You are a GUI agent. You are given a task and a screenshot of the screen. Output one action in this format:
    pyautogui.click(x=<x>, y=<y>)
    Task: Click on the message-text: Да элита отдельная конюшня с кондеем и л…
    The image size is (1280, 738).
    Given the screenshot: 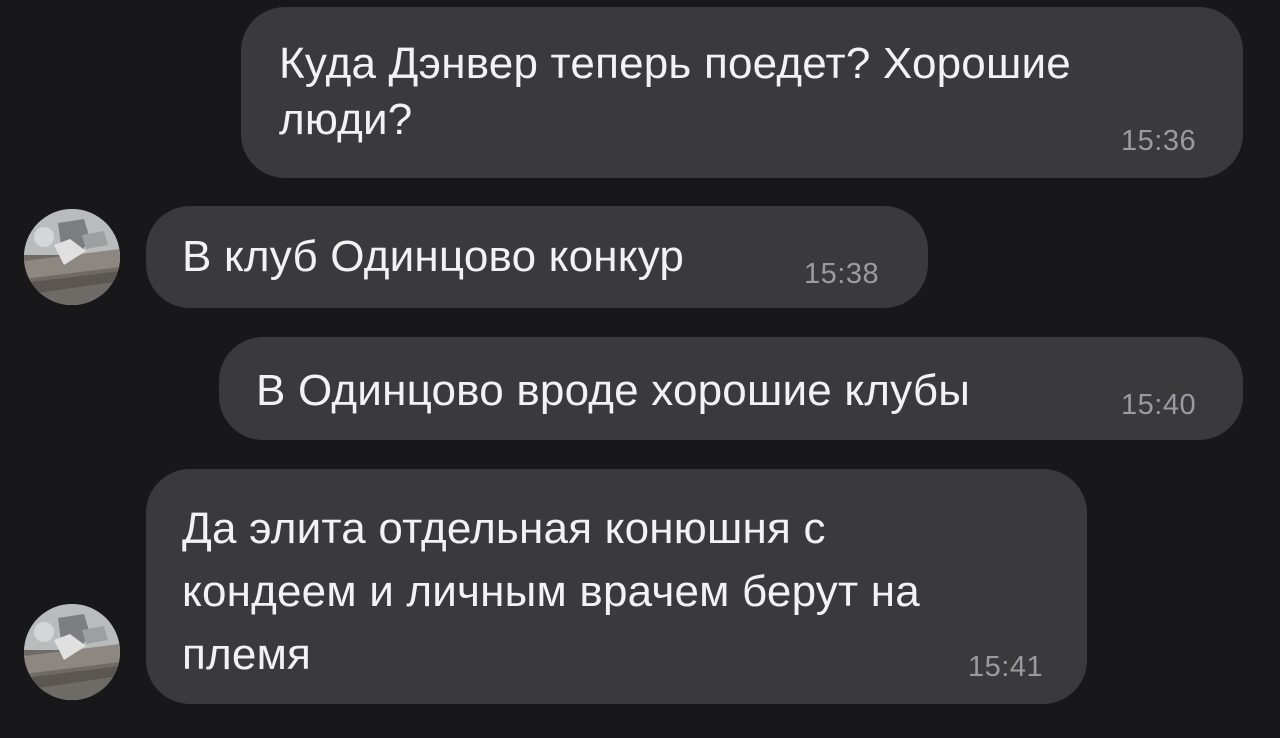 What is the action you would take?
    pyautogui.click(x=551, y=591)
    